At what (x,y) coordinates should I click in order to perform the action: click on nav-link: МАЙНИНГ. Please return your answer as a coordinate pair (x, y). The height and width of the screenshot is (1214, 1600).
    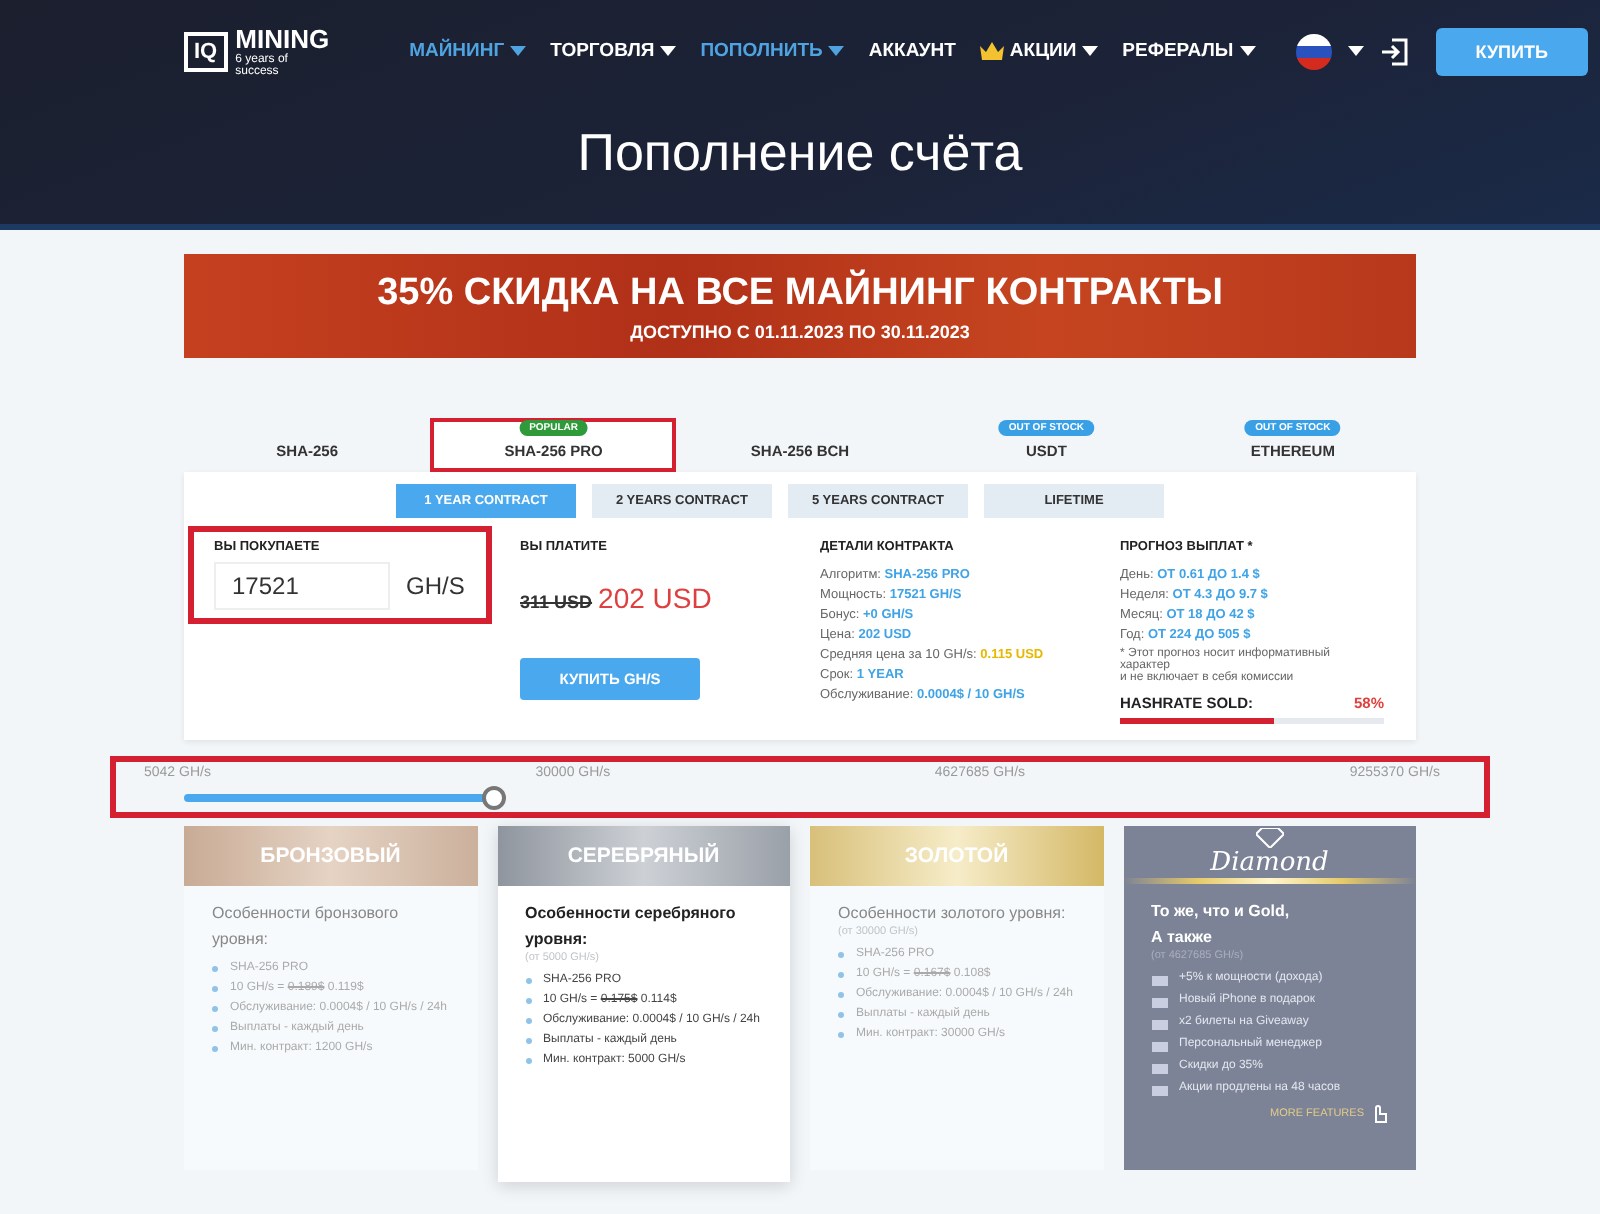
    Looking at the image, I should click on (468, 51).